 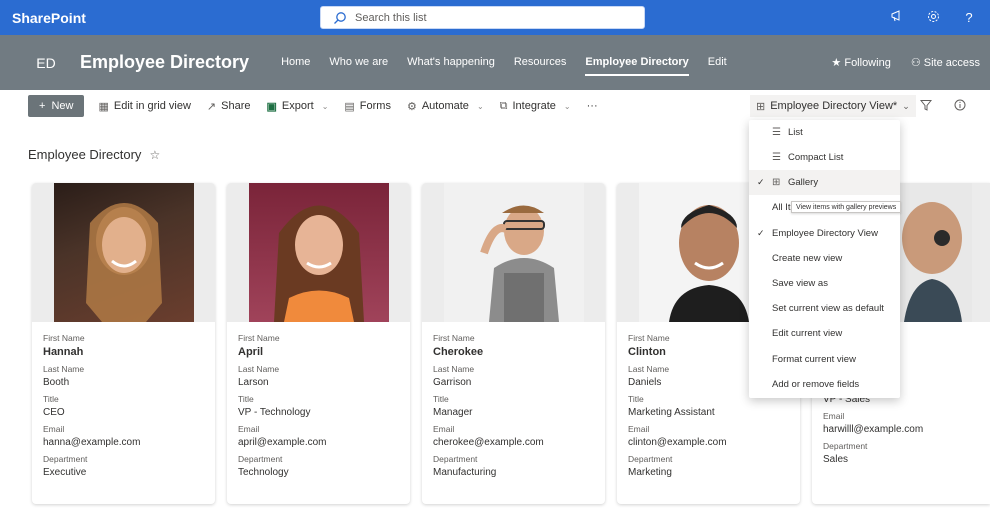 I want to click on title-value: Manager, so click(x=453, y=412).